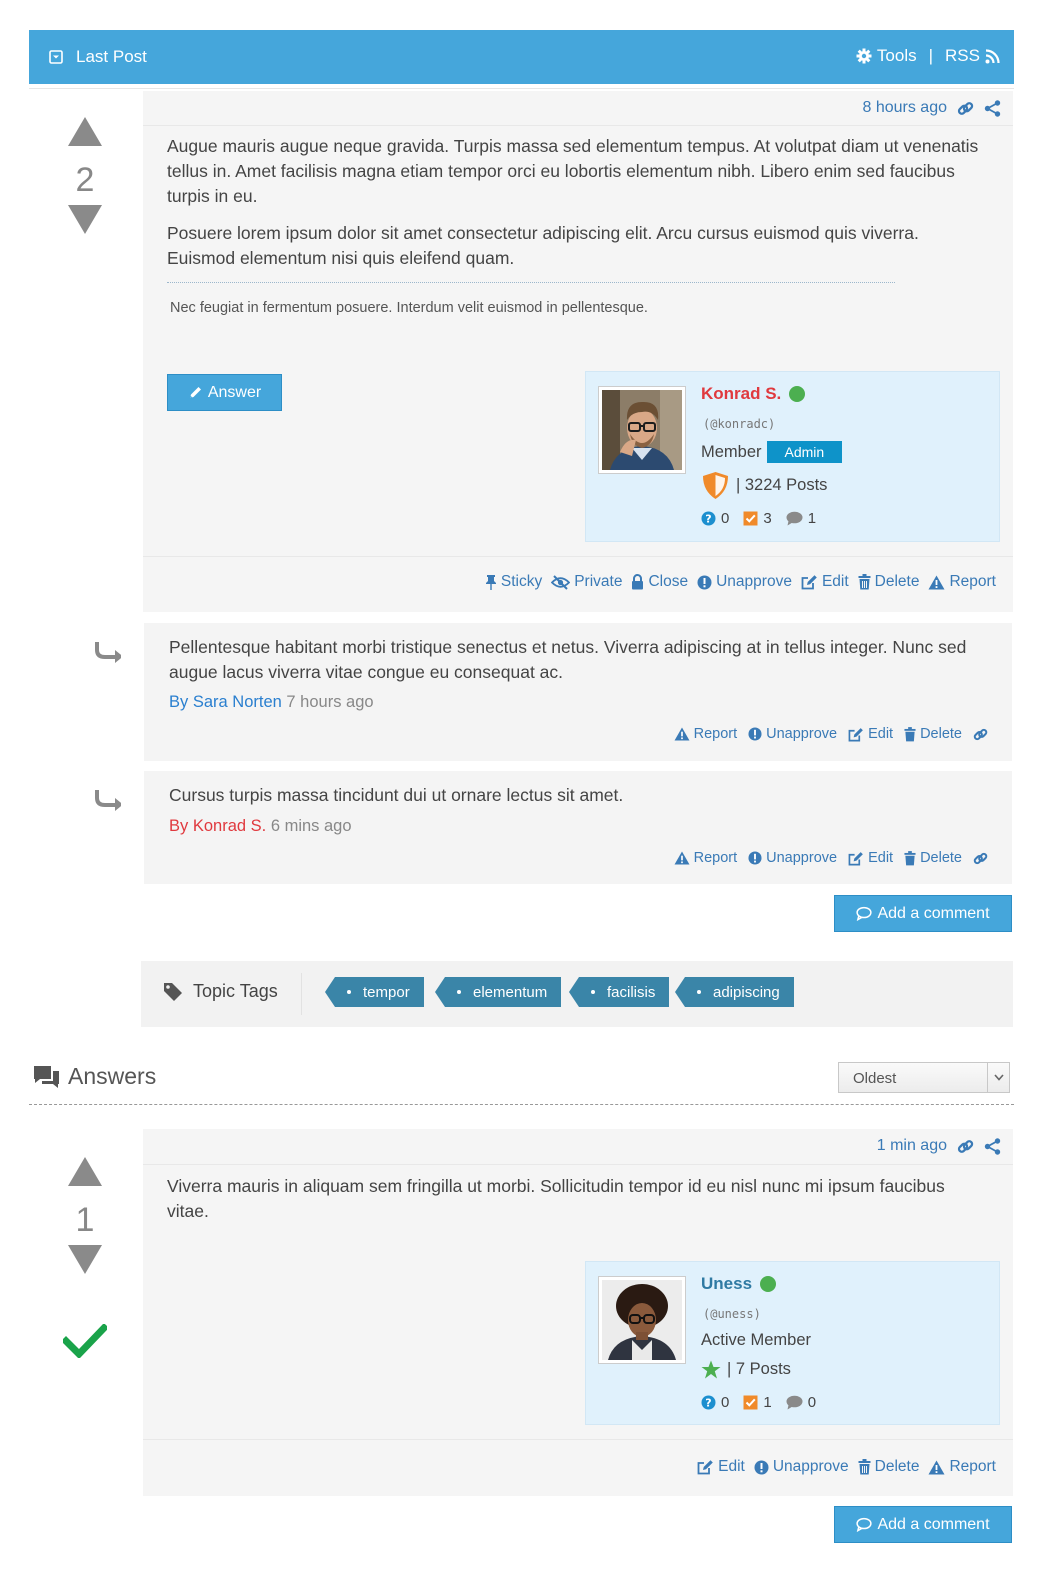 The width and height of the screenshot is (1060, 1585). I want to click on answer-check-icon, so click(750, 1402).